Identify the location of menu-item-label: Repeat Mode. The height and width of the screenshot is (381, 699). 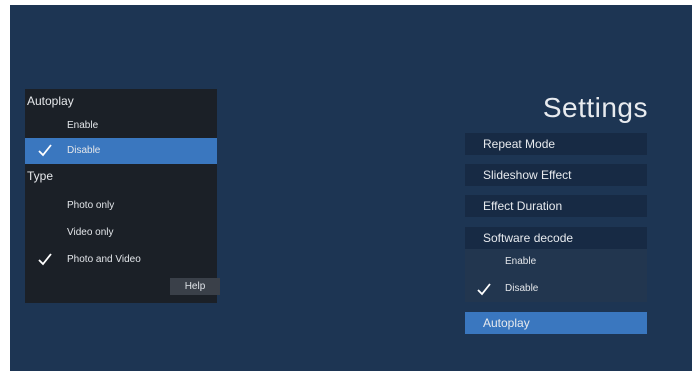
(519, 144).